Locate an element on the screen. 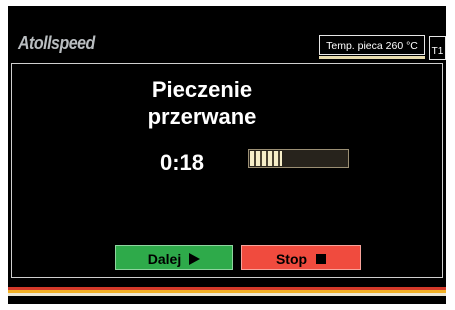 The image size is (455, 310). temperature-underline is located at coordinates (372, 57).